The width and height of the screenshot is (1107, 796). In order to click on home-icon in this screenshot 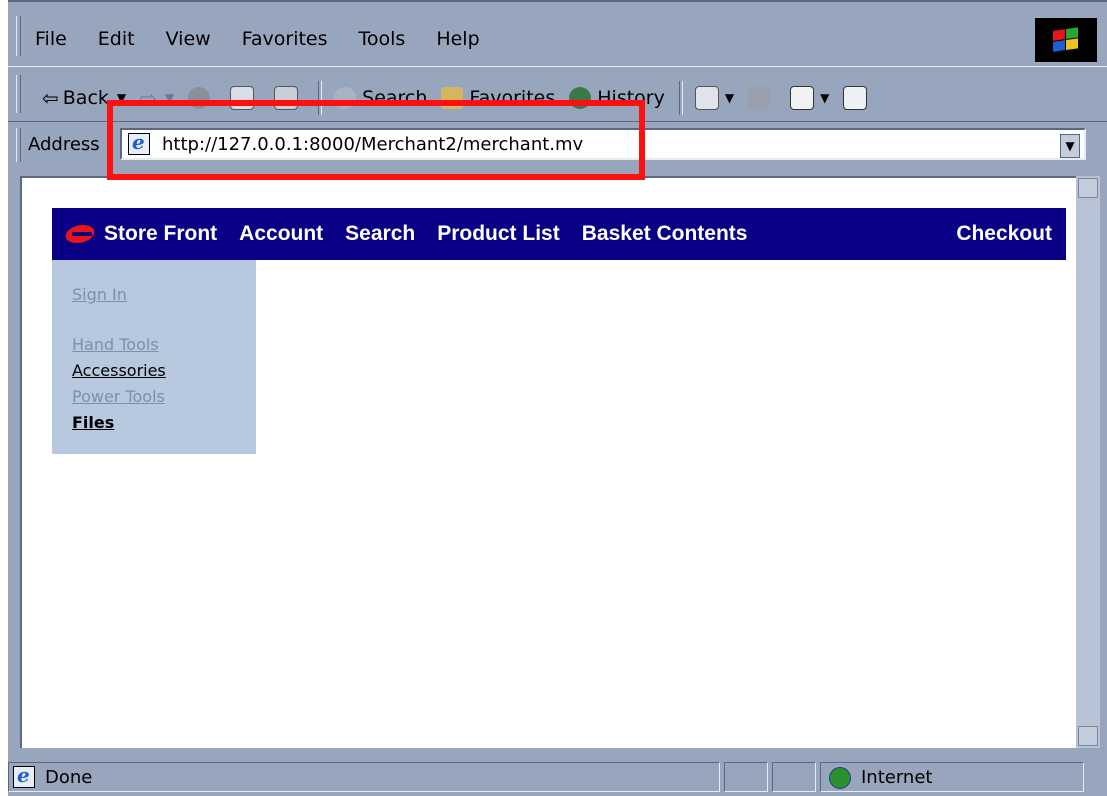, I will do `click(286, 98)`.